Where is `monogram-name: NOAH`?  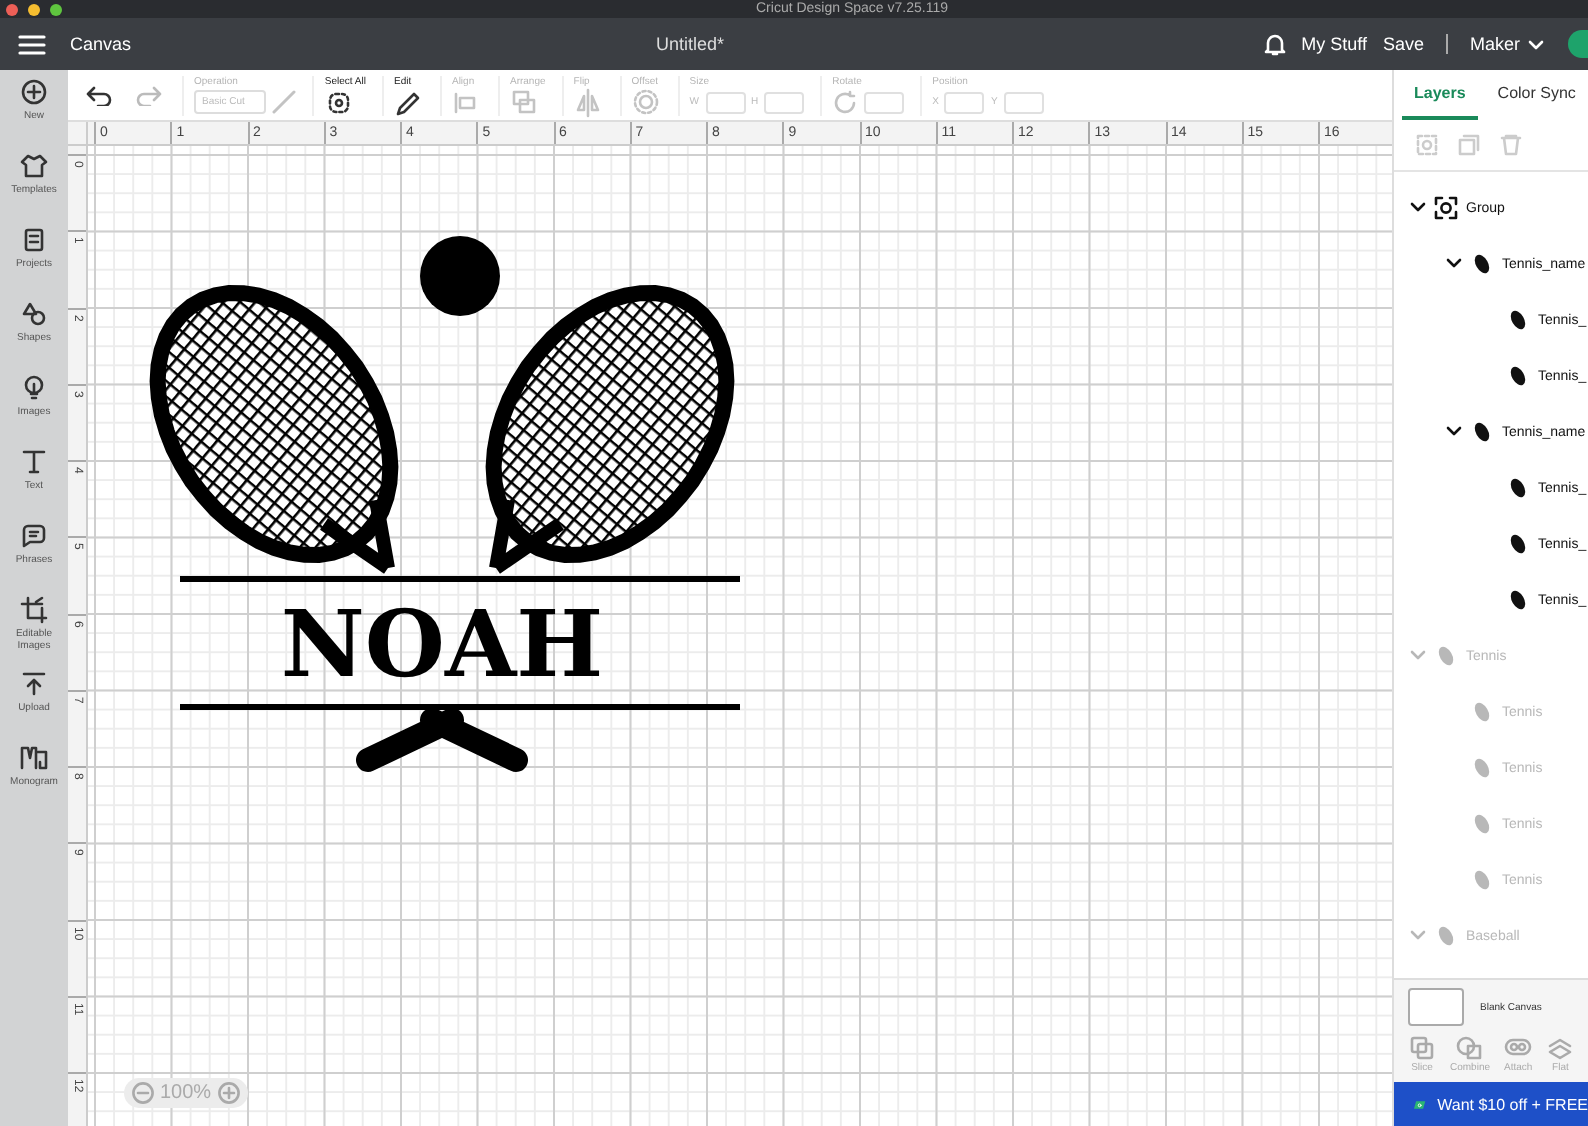
monogram-name: NOAH is located at coordinates (442, 644).